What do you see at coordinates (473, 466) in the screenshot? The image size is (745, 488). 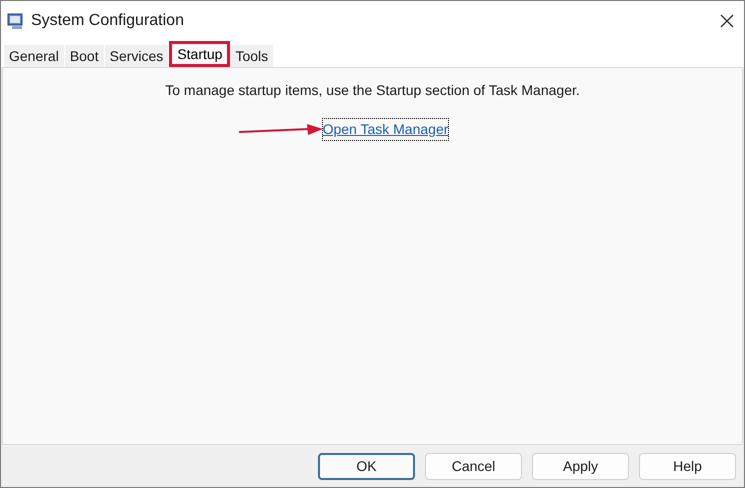 I see `dialog-button: Cancel` at bounding box center [473, 466].